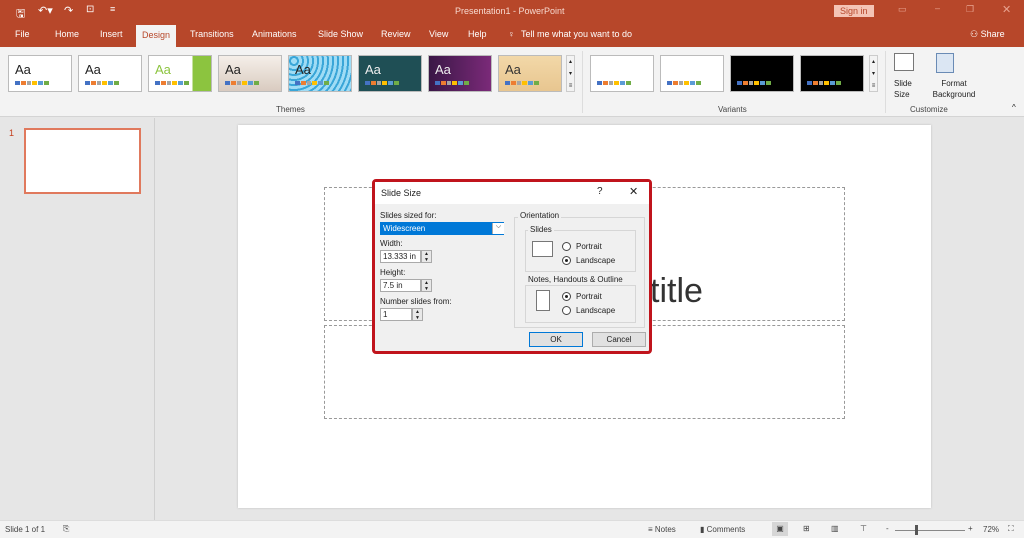 The width and height of the screenshot is (1024, 538). Describe the element at coordinates (582, 82) in the screenshot. I see `divider` at that location.